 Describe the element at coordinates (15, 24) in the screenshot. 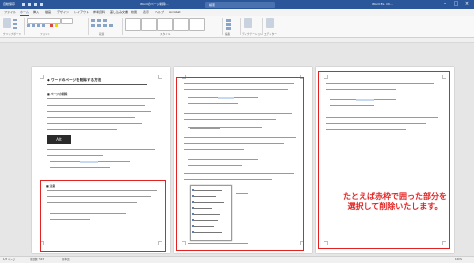

I see `copy-icon` at that location.